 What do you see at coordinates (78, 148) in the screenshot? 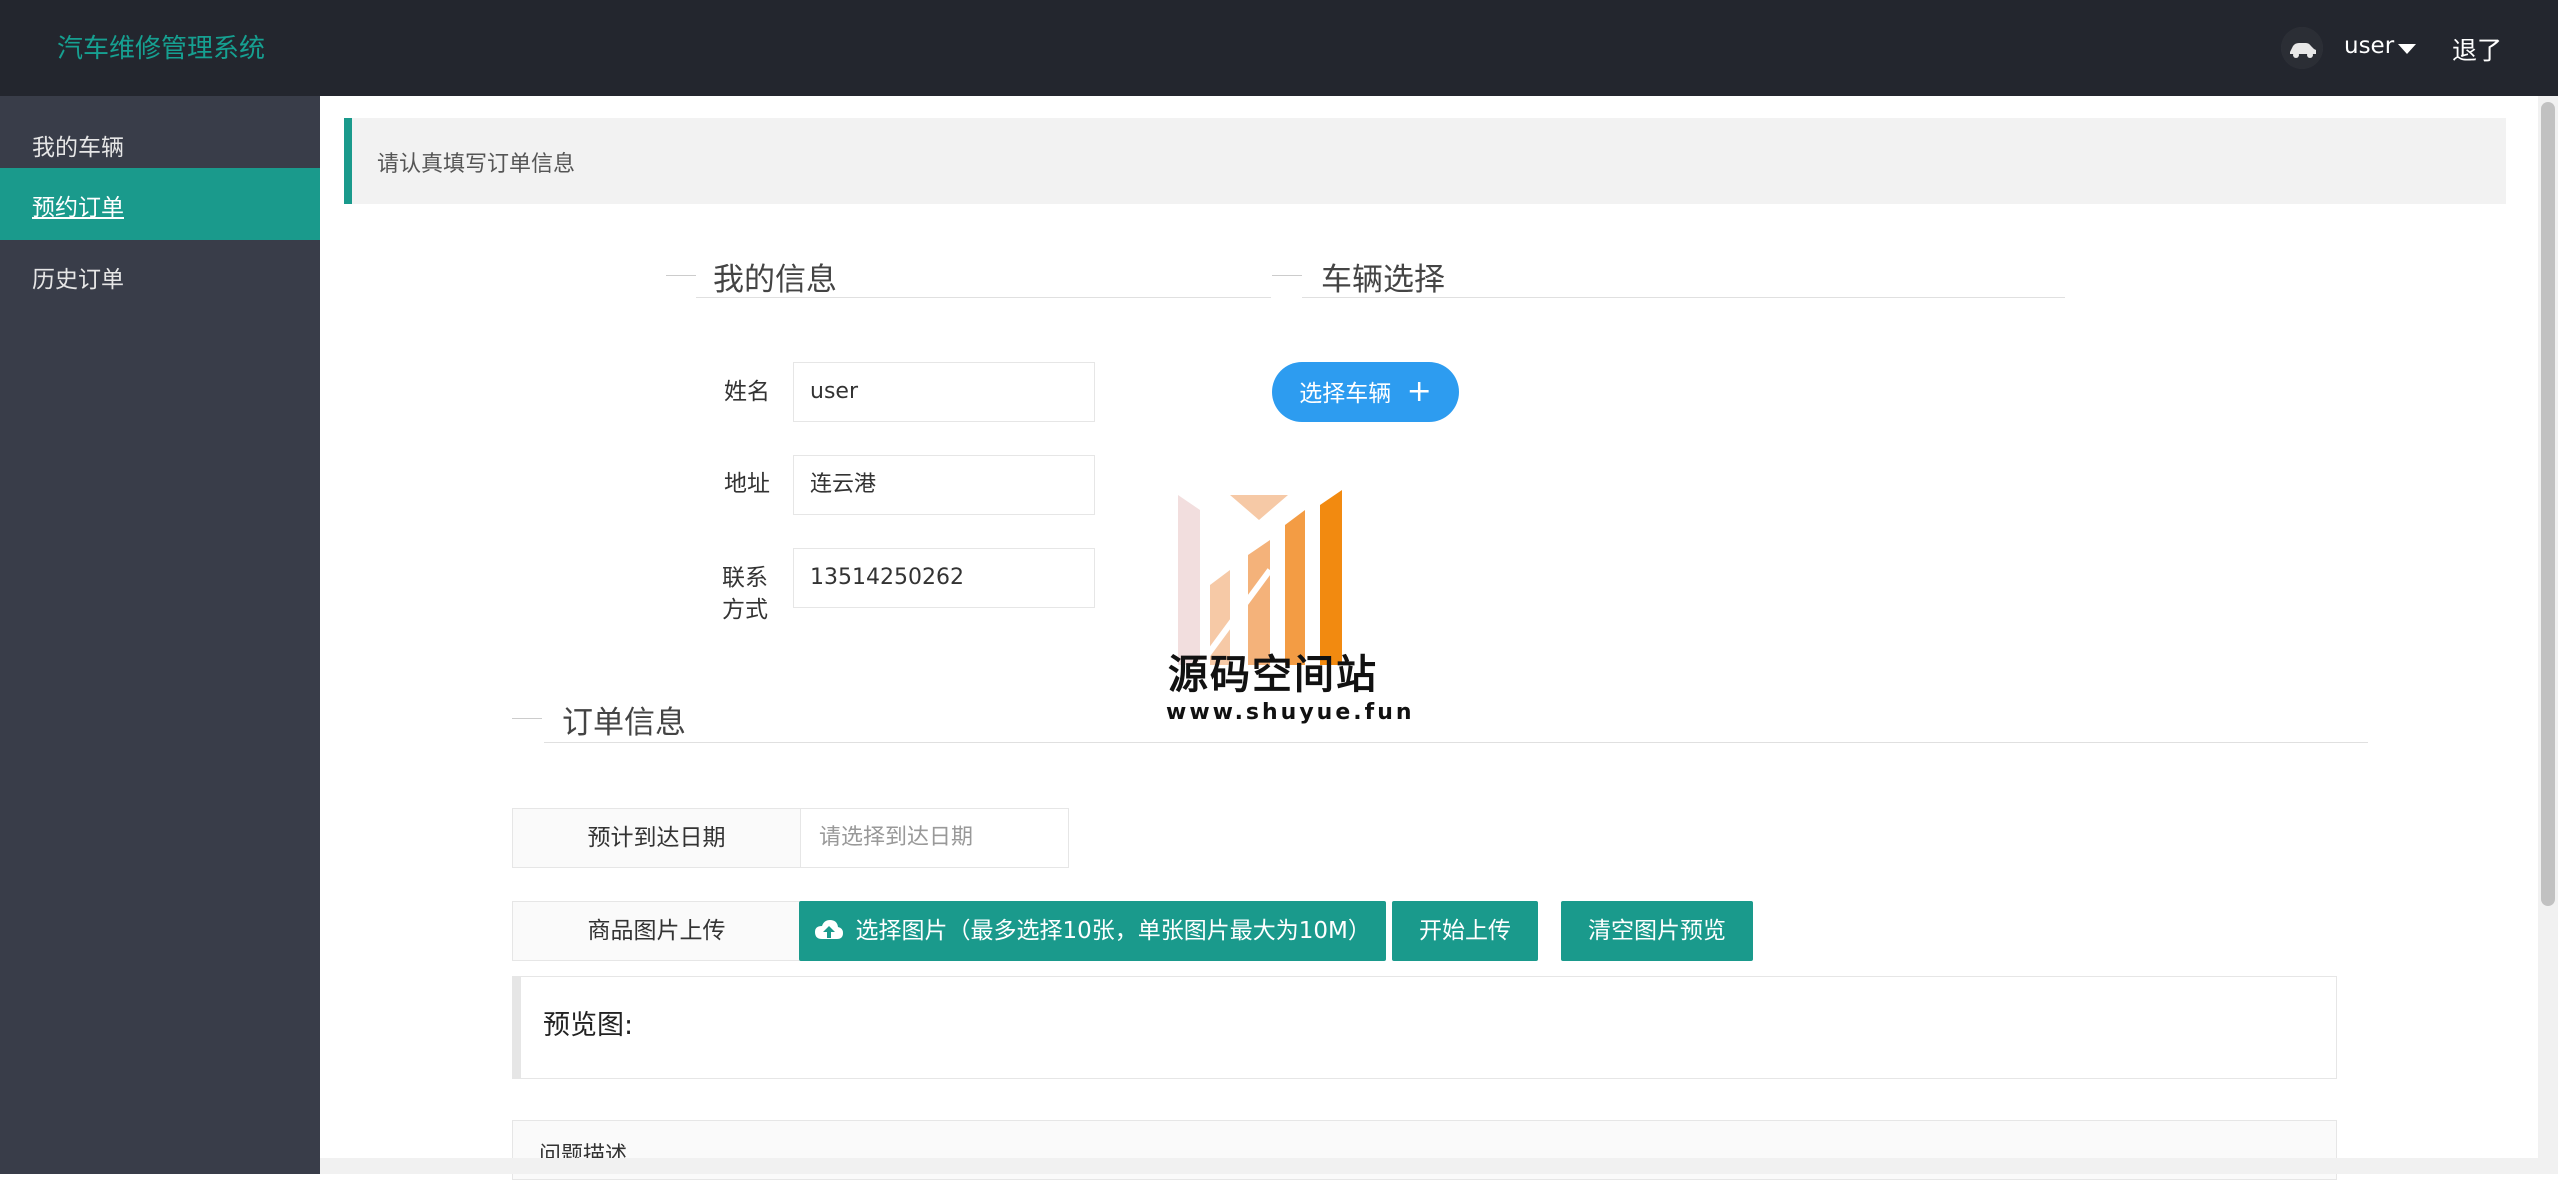
I see `sidebar-item-label: 我的车辆` at bounding box center [78, 148].